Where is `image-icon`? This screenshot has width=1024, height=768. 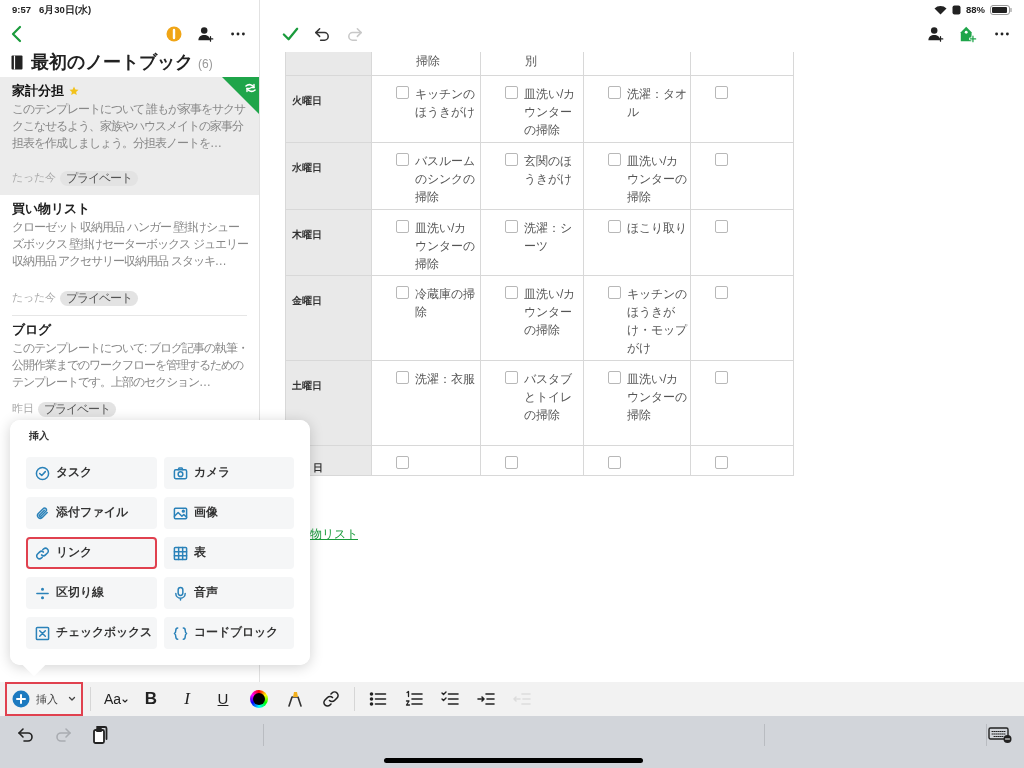 image-icon is located at coordinates (180, 513).